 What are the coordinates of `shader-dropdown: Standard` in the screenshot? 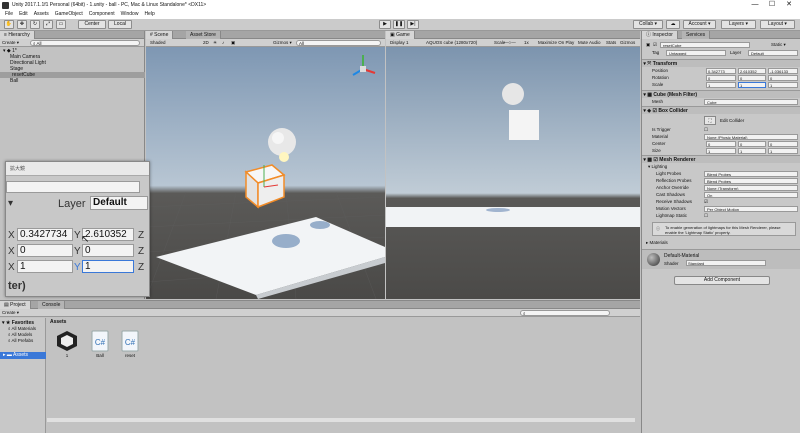 It's located at (726, 263).